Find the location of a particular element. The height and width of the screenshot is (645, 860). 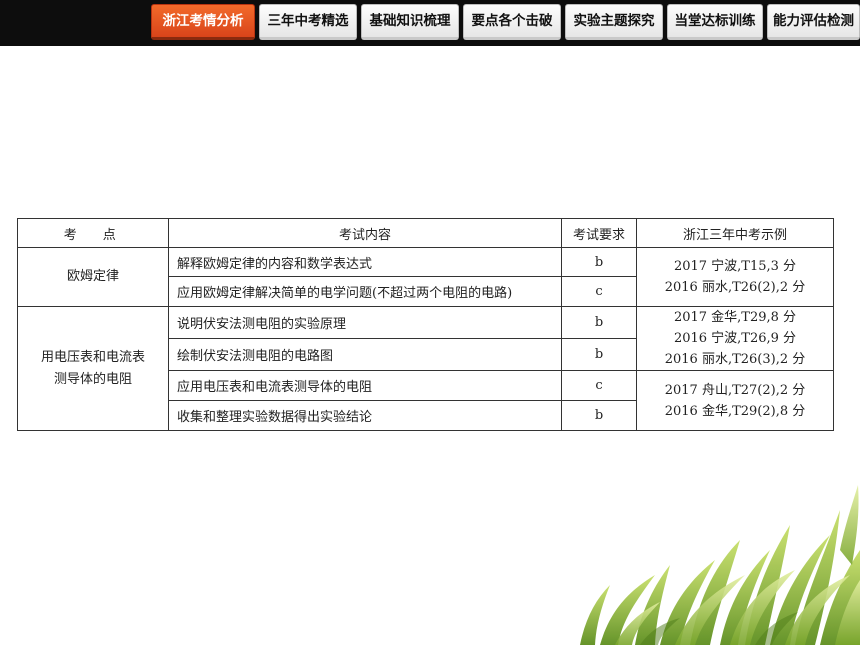

header-exam-requirement: 考试要求 is located at coordinates (599, 233).